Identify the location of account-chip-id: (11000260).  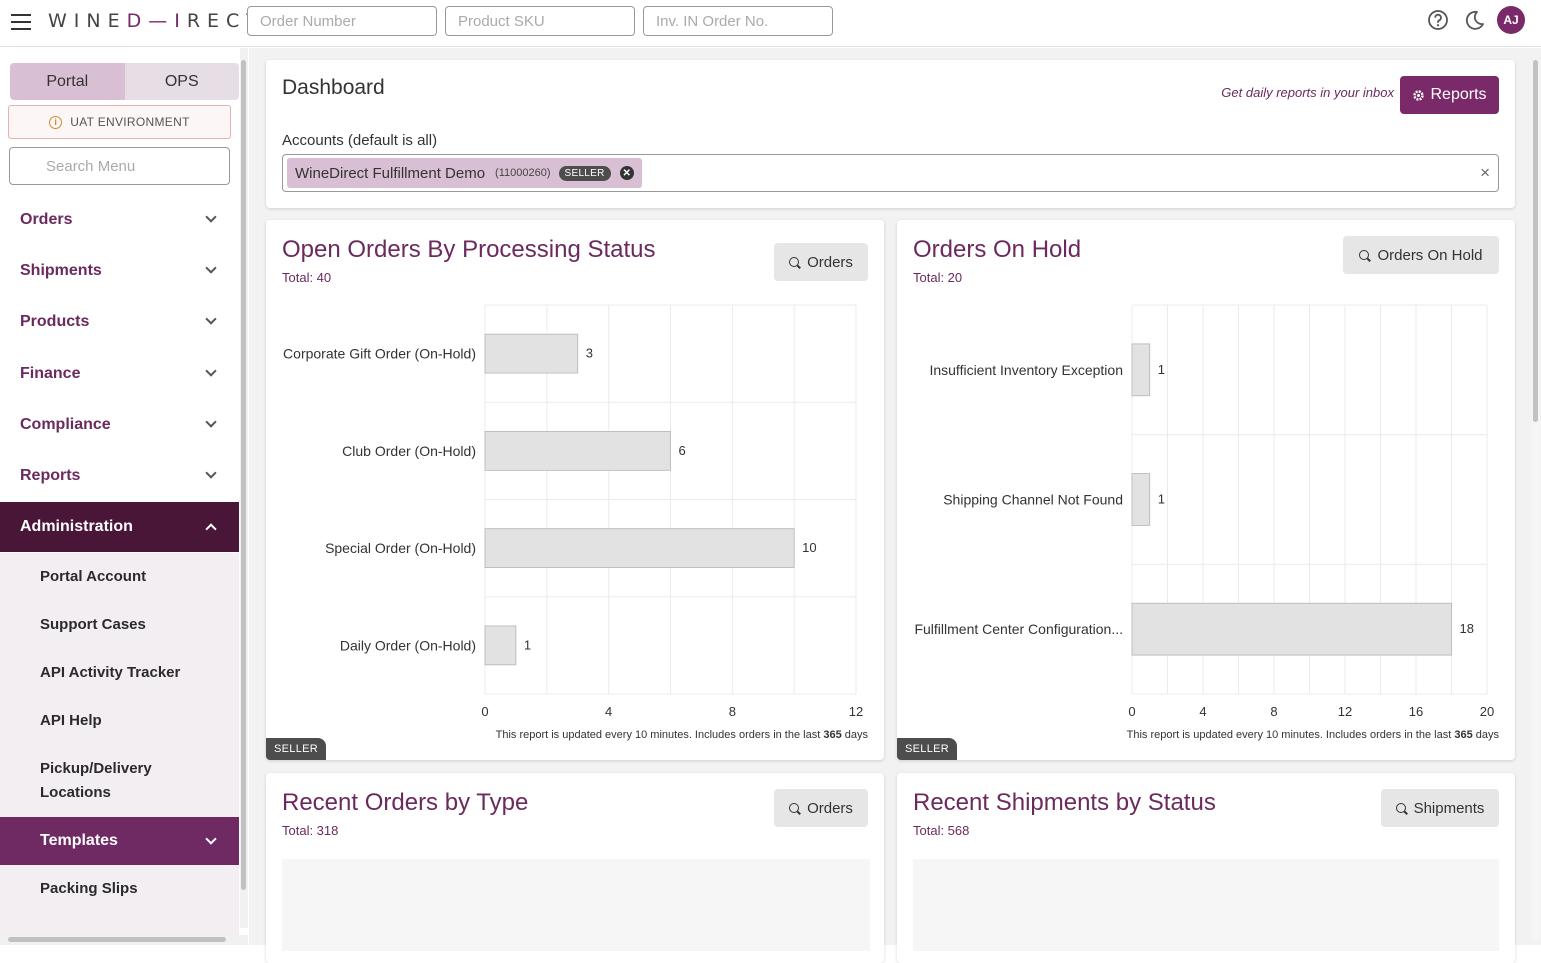
(523, 173).